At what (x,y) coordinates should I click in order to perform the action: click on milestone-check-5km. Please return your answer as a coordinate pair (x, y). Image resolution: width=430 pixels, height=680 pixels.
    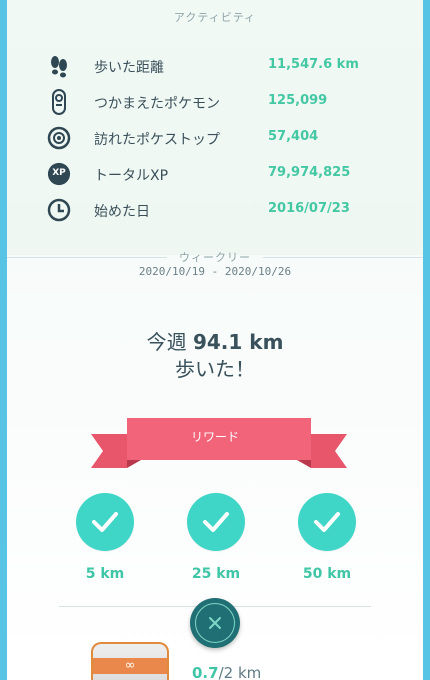
    Looking at the image, I should click on (105, 522).